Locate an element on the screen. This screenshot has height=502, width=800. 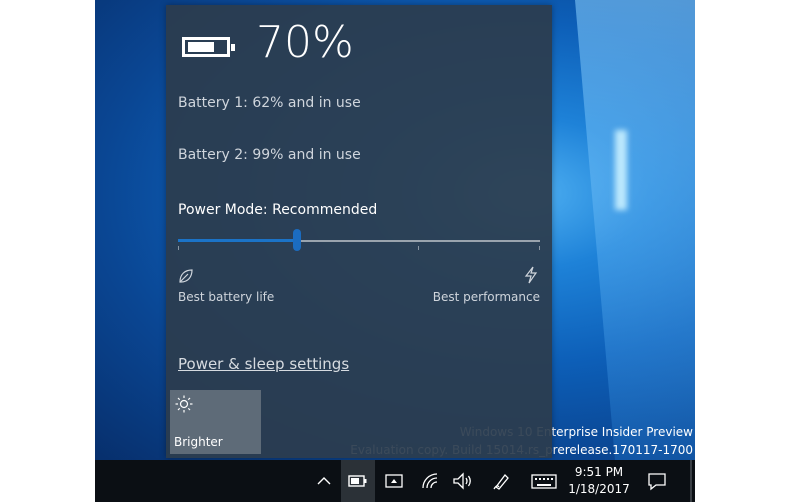
power-mode-slider-thumb is located at coordinates (297, 240).